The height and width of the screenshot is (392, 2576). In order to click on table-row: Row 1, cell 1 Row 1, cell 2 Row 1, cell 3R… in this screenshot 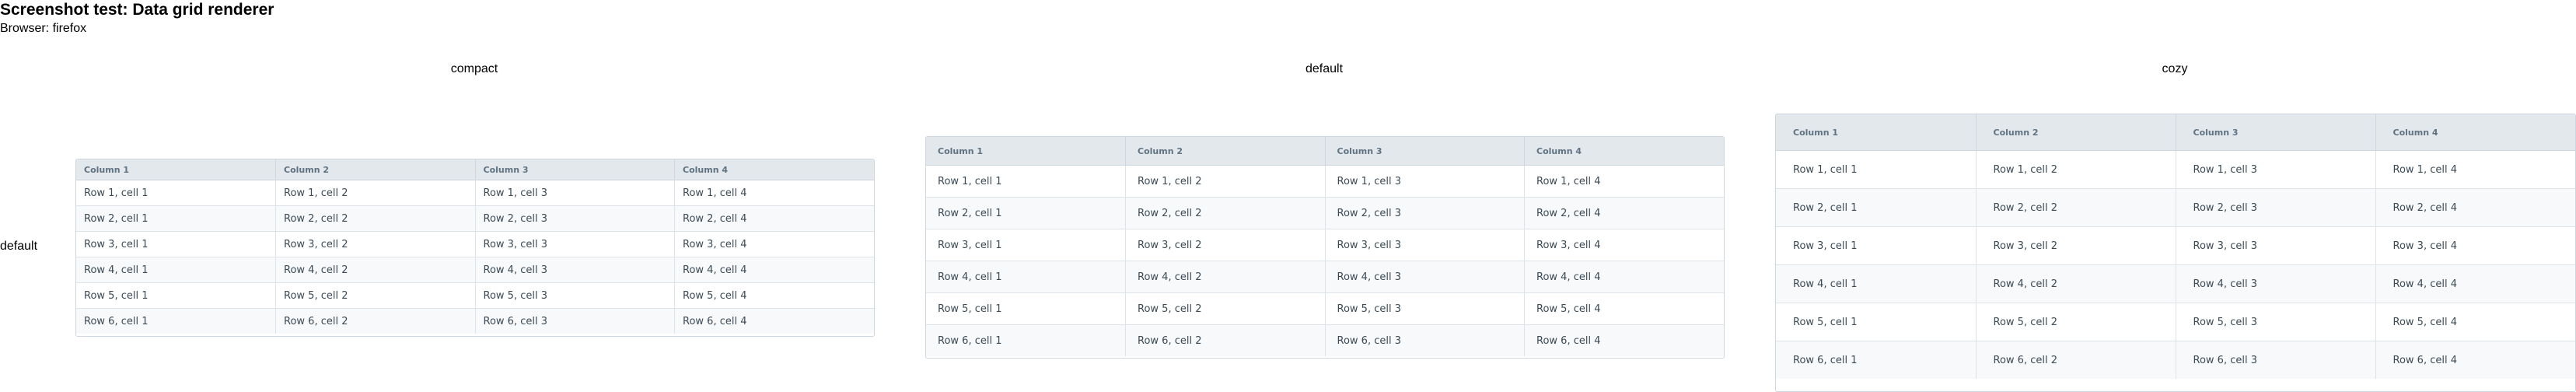, I will do `click(475, 193)`.